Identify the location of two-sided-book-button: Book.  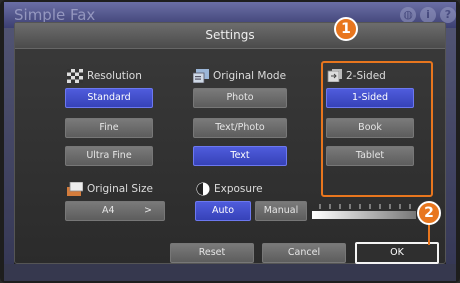
(370, 128).